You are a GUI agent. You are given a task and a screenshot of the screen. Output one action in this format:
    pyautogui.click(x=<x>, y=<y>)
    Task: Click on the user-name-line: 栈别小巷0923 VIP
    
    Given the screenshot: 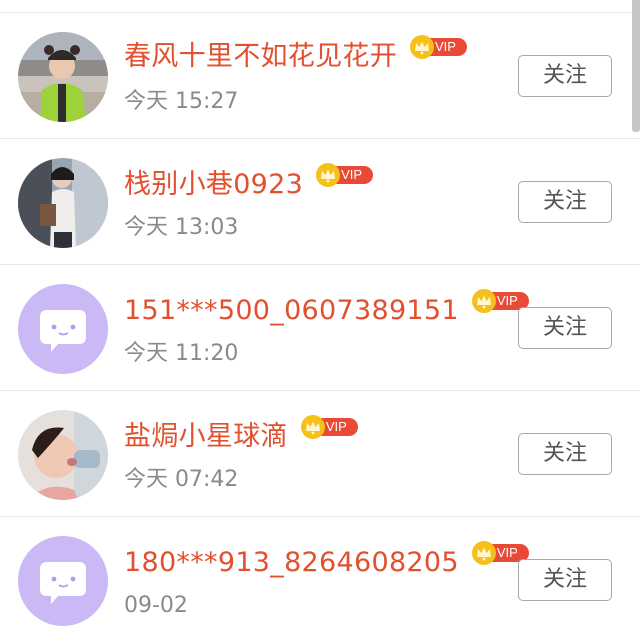 What is the action you would take?
    pyautogui.click(x=249, y=182)
    